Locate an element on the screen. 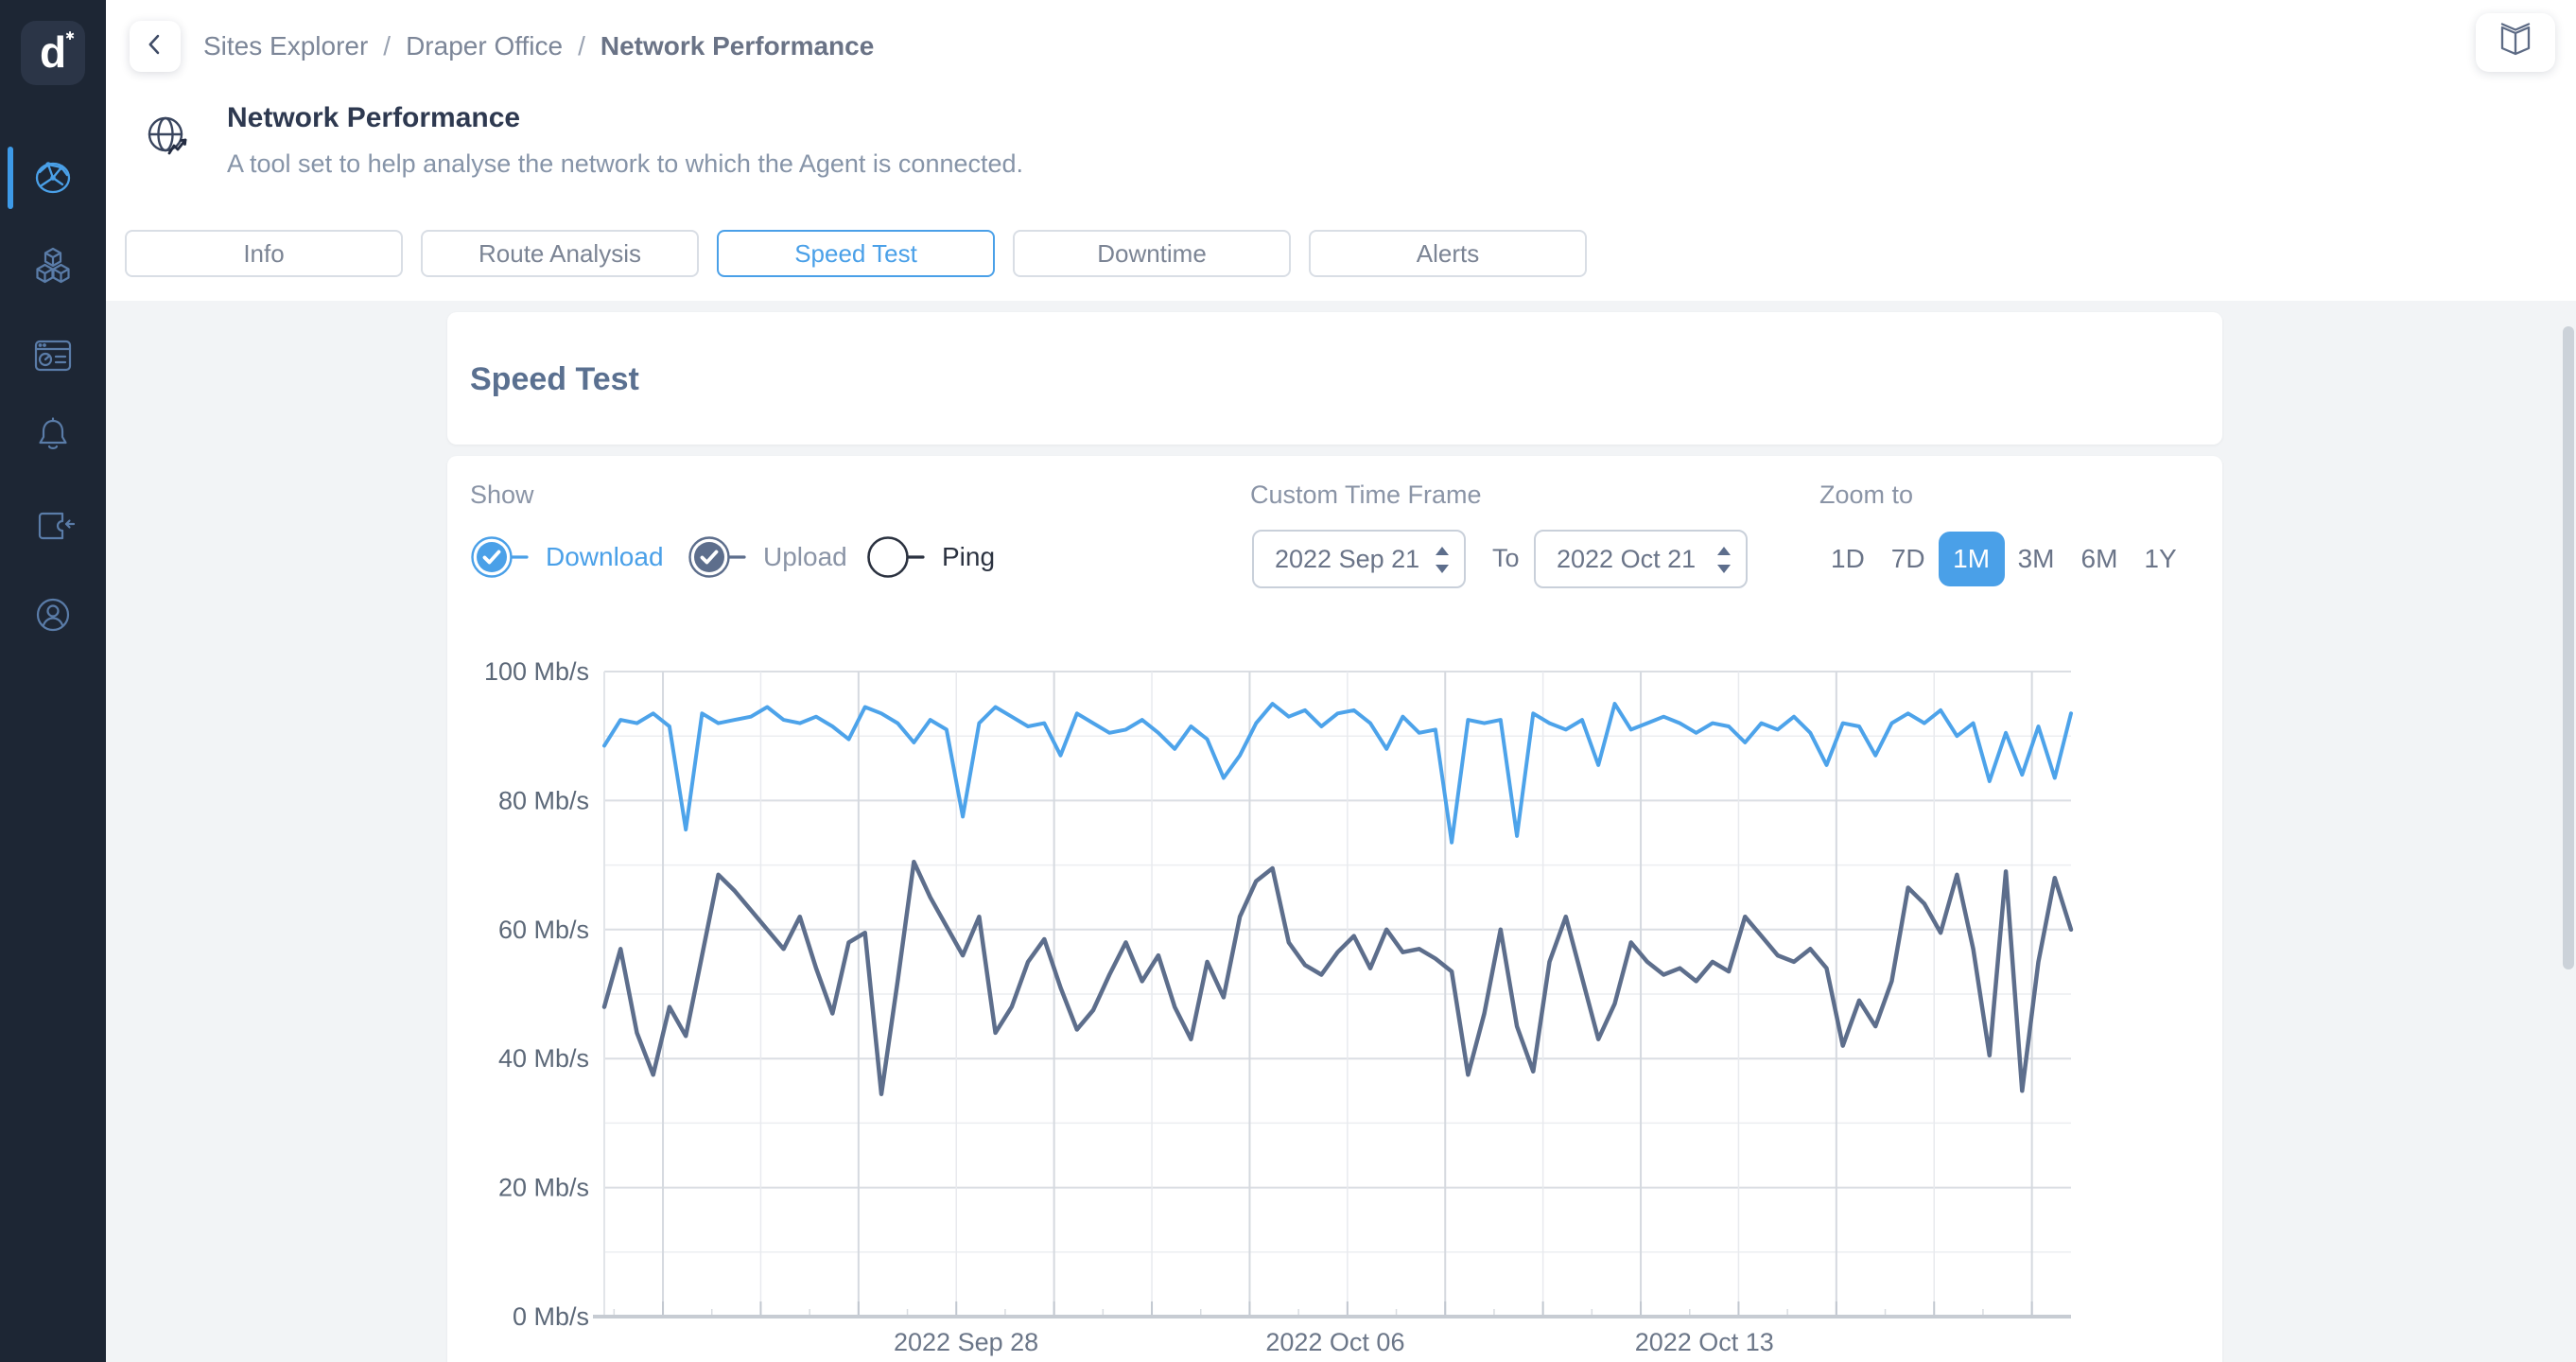 The height and width of the screenshot is (1362, 2576). tab-speed-test: Speed Test is located at coordinates (856, 253).